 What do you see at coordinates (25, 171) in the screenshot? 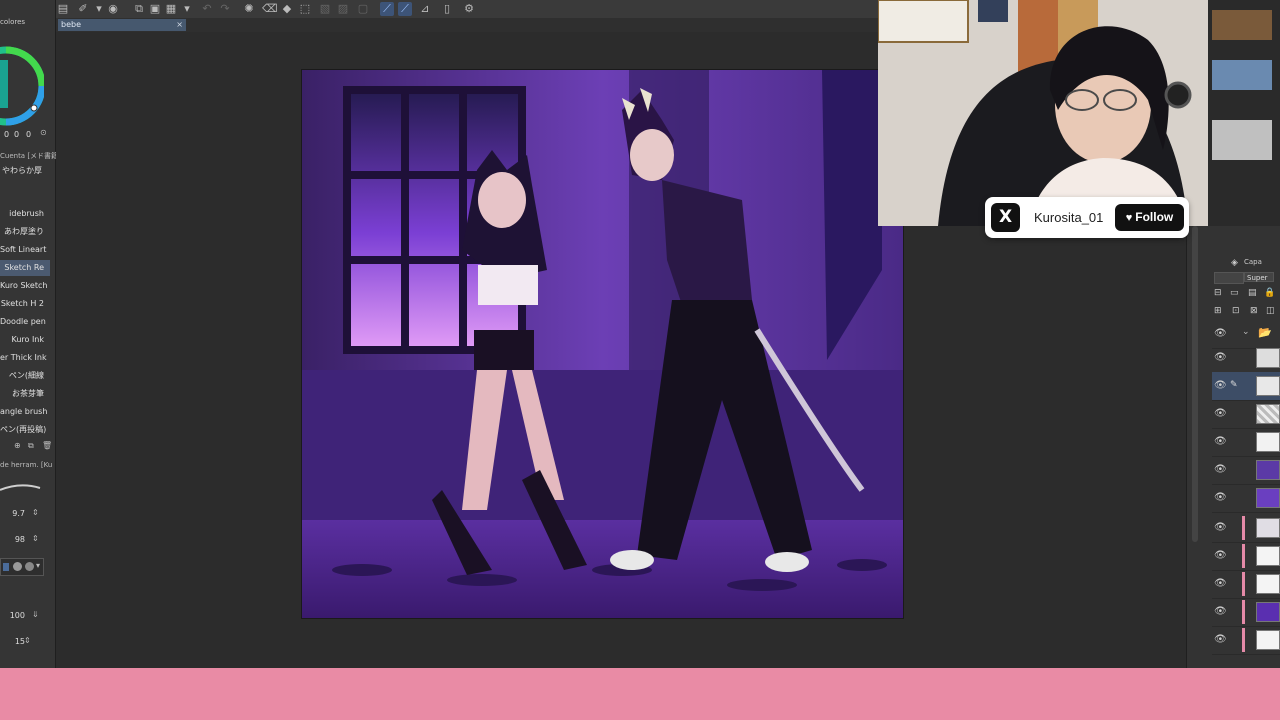
I see `brush-group-item: やわらか厚` at bounding box center [25, 171].